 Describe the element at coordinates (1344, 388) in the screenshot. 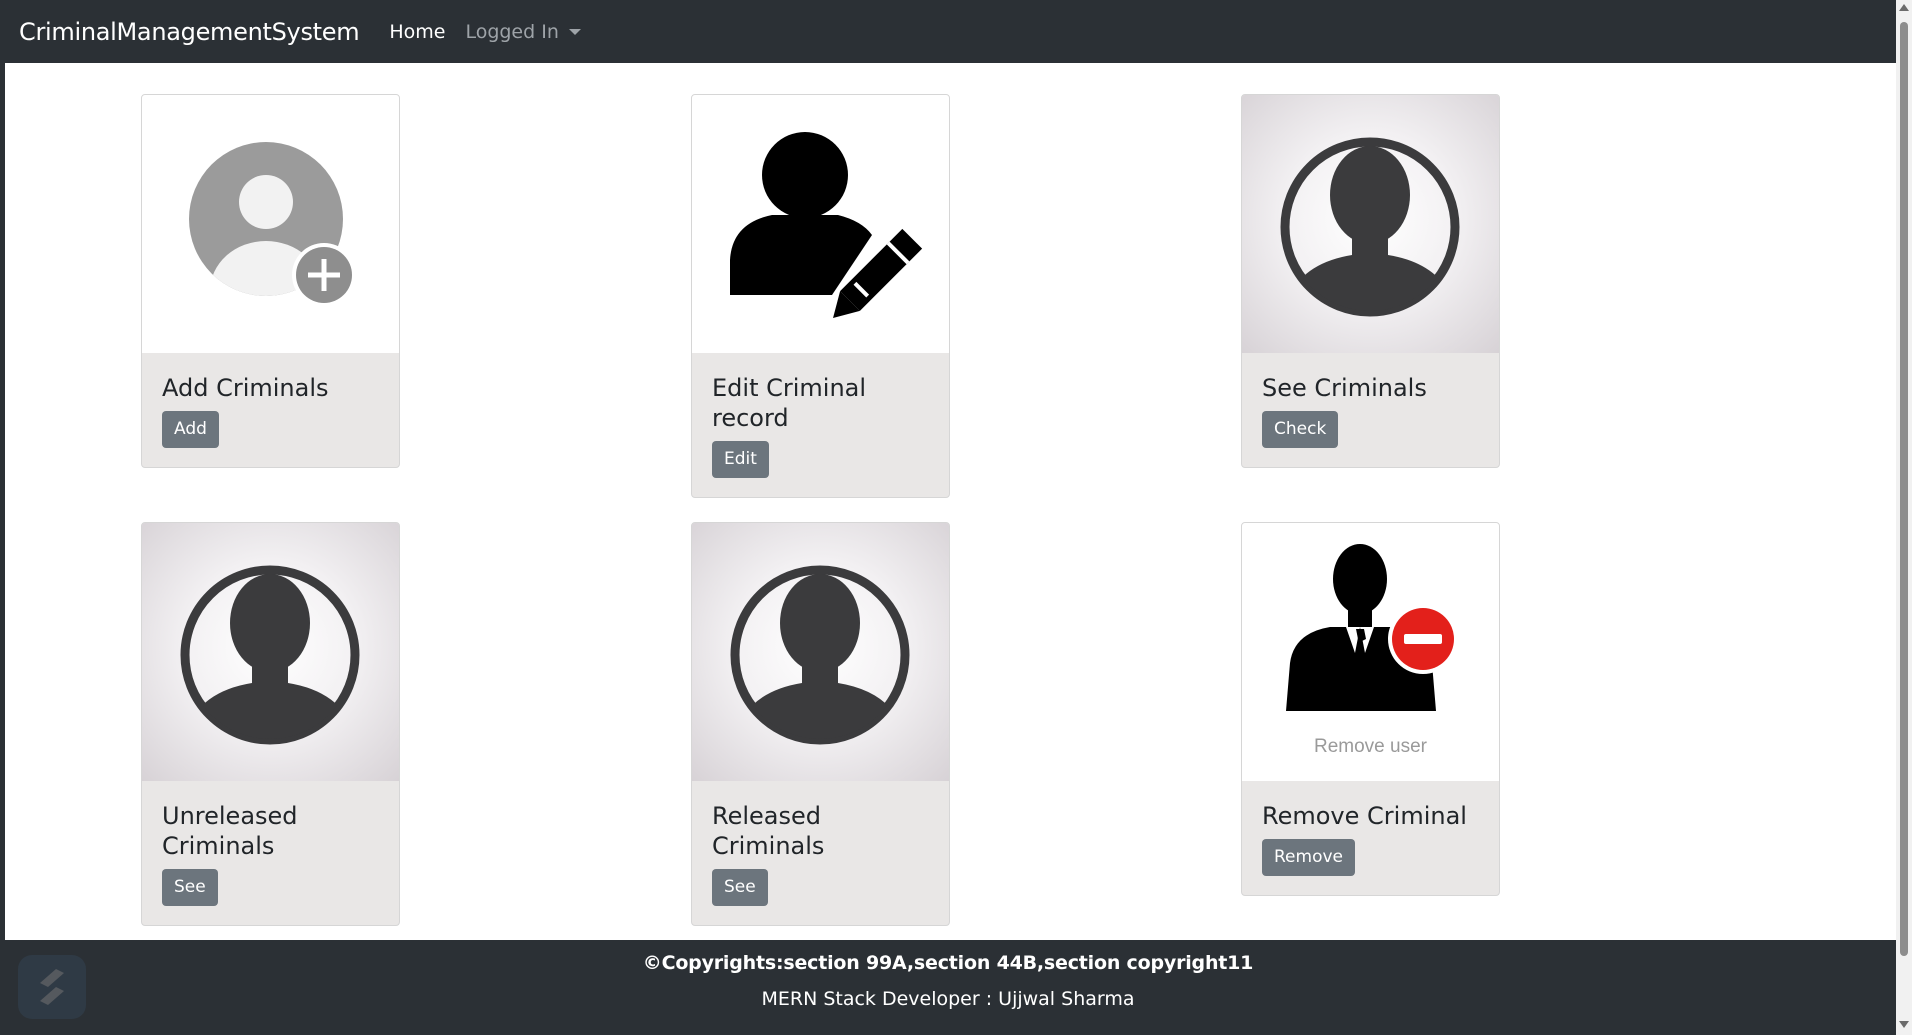

I see `card-title: See Criminals` at that location.